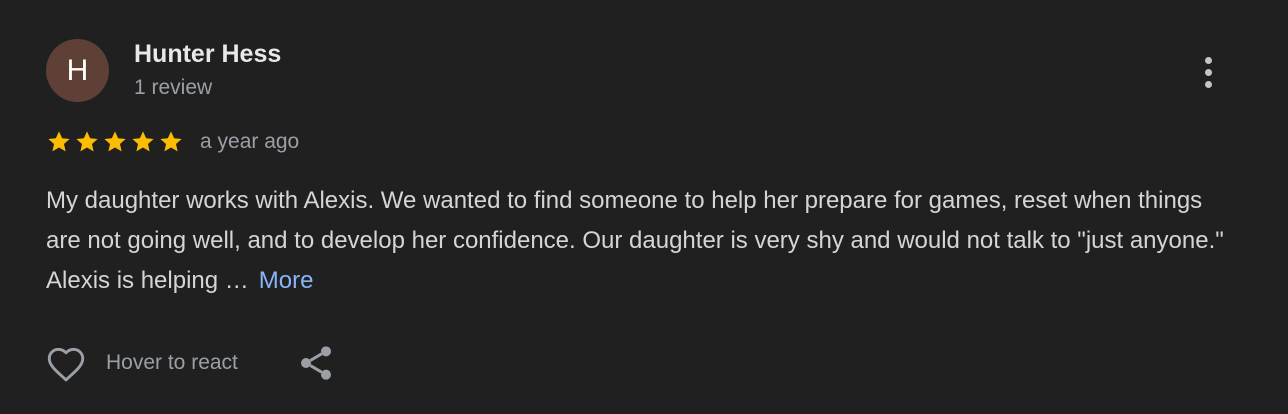 The width and height of the screenshot is (1288, 414). I want to click on author-review-count: 1 review, so click(173, 88).